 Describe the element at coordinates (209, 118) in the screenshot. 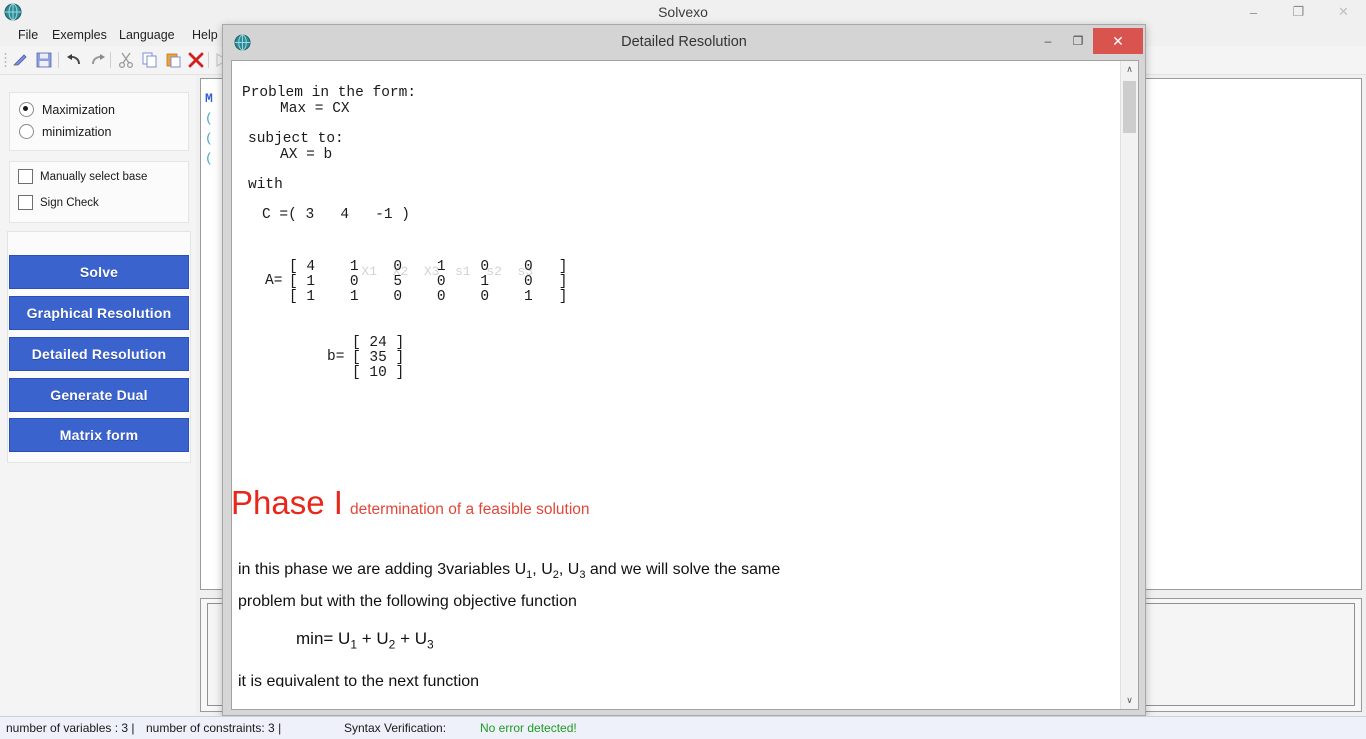

I see `editor-line-2: (` at that location.